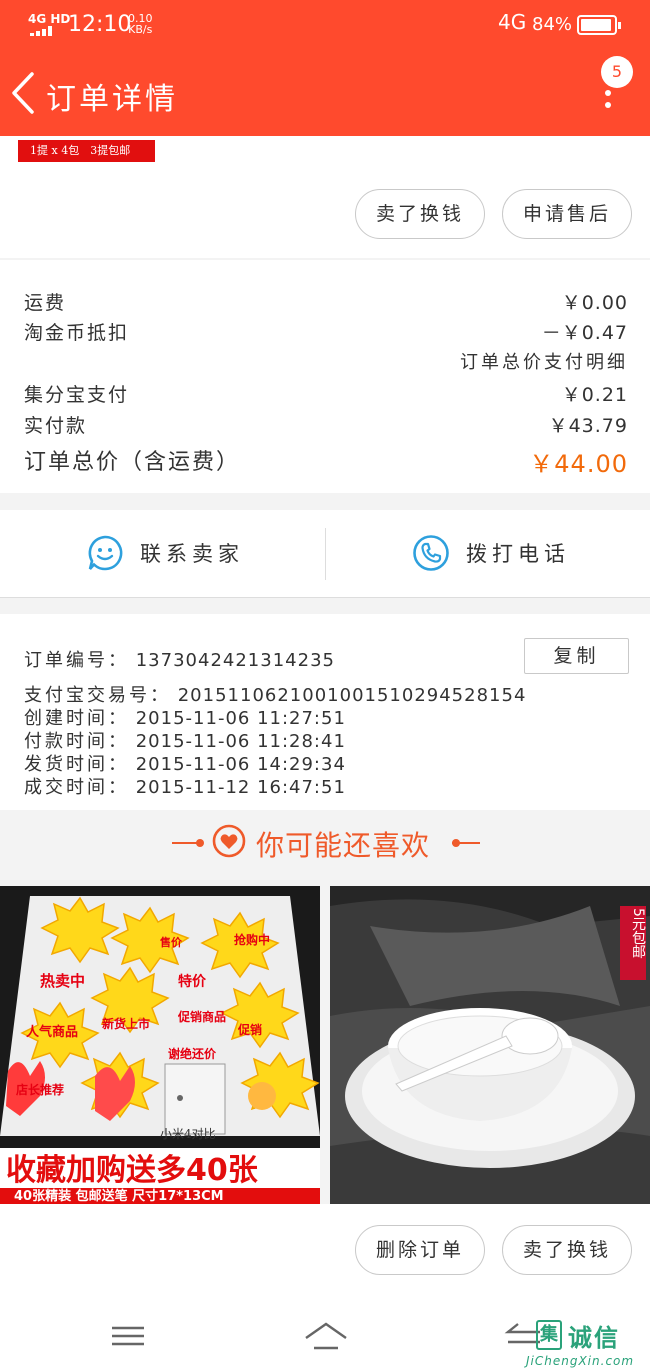 The width and height of the screenshot is (650, 1372). I want to click on network-indicator: 4G, so click(512, 22).